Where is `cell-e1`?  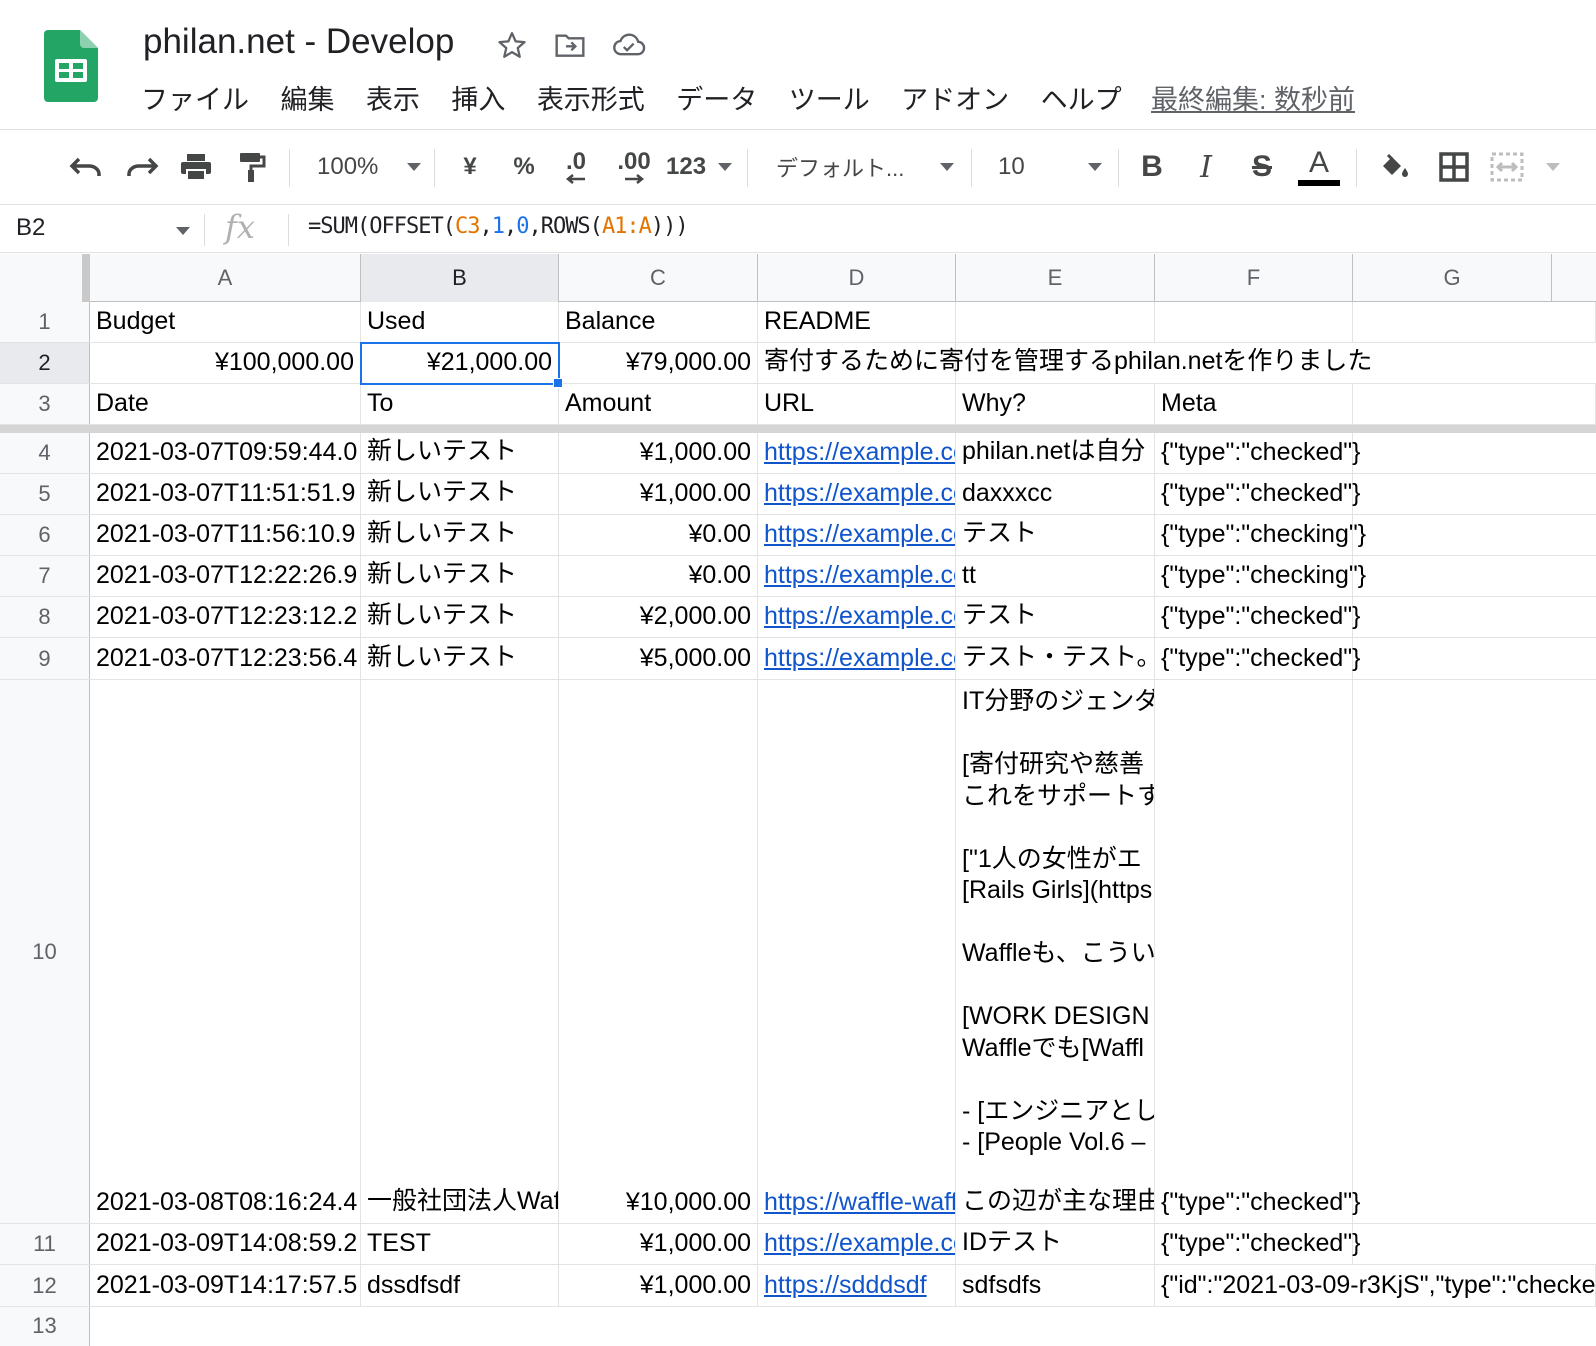
cell-e1 is located at coordinates (1055, 322).